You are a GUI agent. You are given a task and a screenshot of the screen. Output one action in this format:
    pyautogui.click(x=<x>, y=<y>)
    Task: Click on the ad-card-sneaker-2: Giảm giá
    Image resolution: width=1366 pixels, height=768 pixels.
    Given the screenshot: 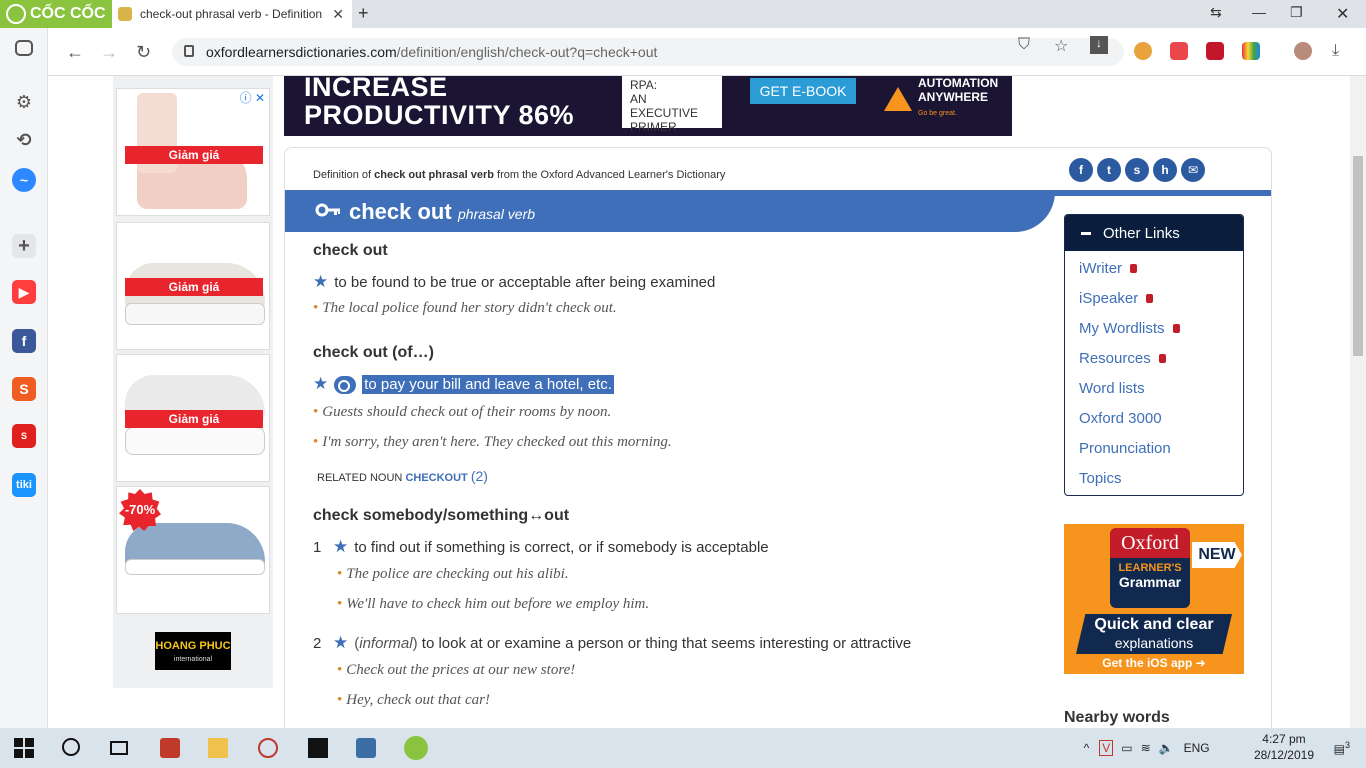 What is the action you would take?
    pyautogui.click(x=193, y=418)
    